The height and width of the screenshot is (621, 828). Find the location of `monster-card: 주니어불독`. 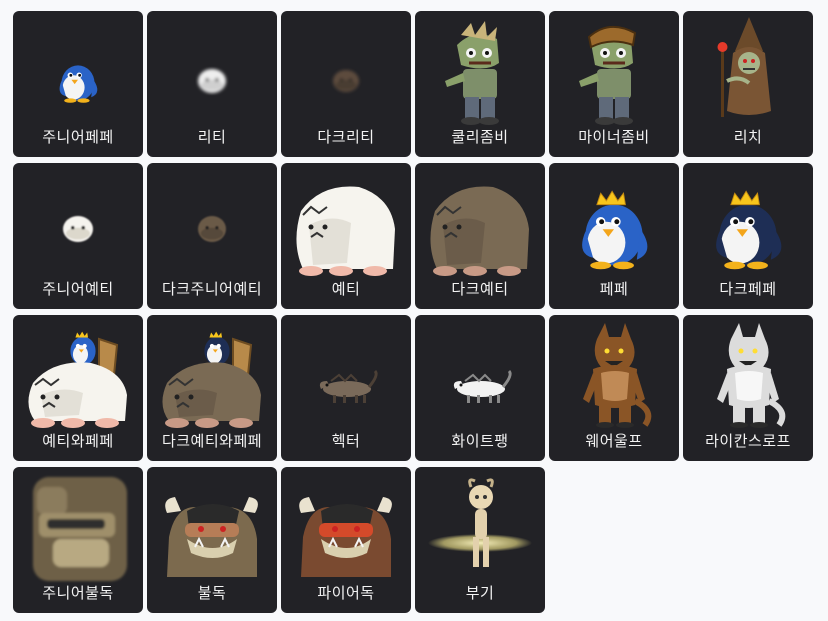

monster-card: 주니어불독 is located at coordinates (78, 540).